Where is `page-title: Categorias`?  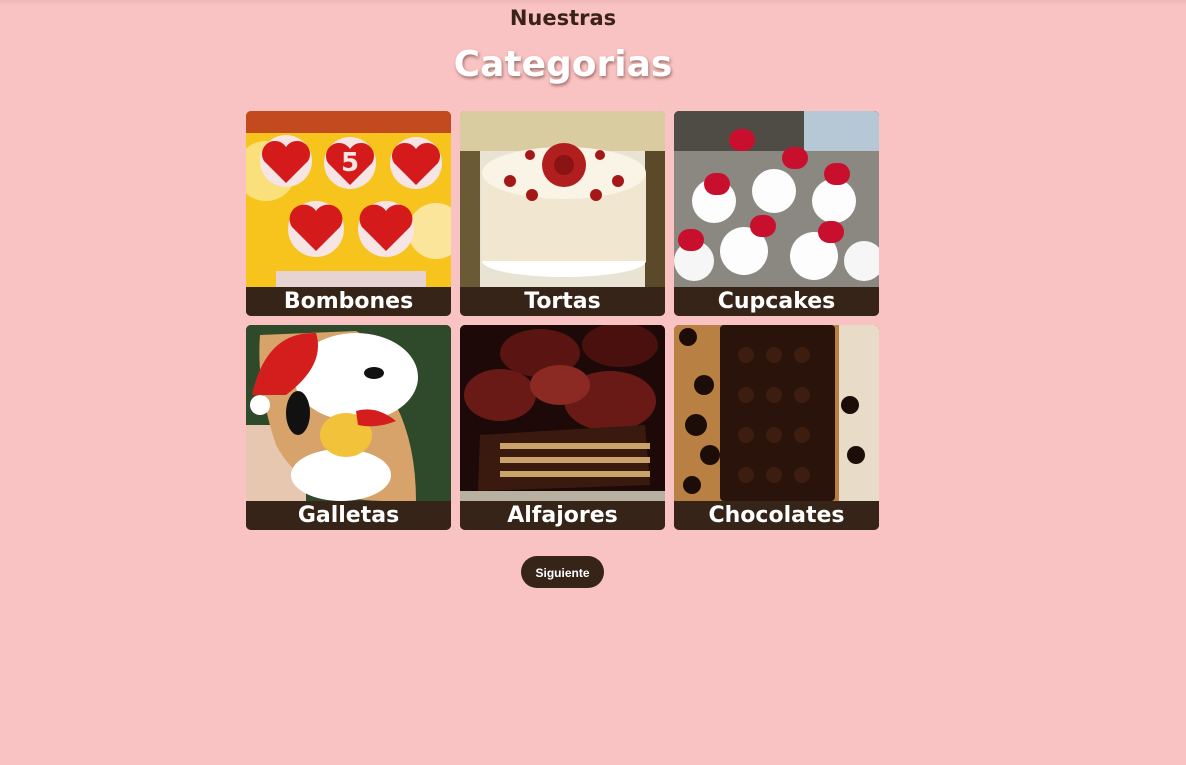
page-title: Categorias is located at coordinates (563, 64).